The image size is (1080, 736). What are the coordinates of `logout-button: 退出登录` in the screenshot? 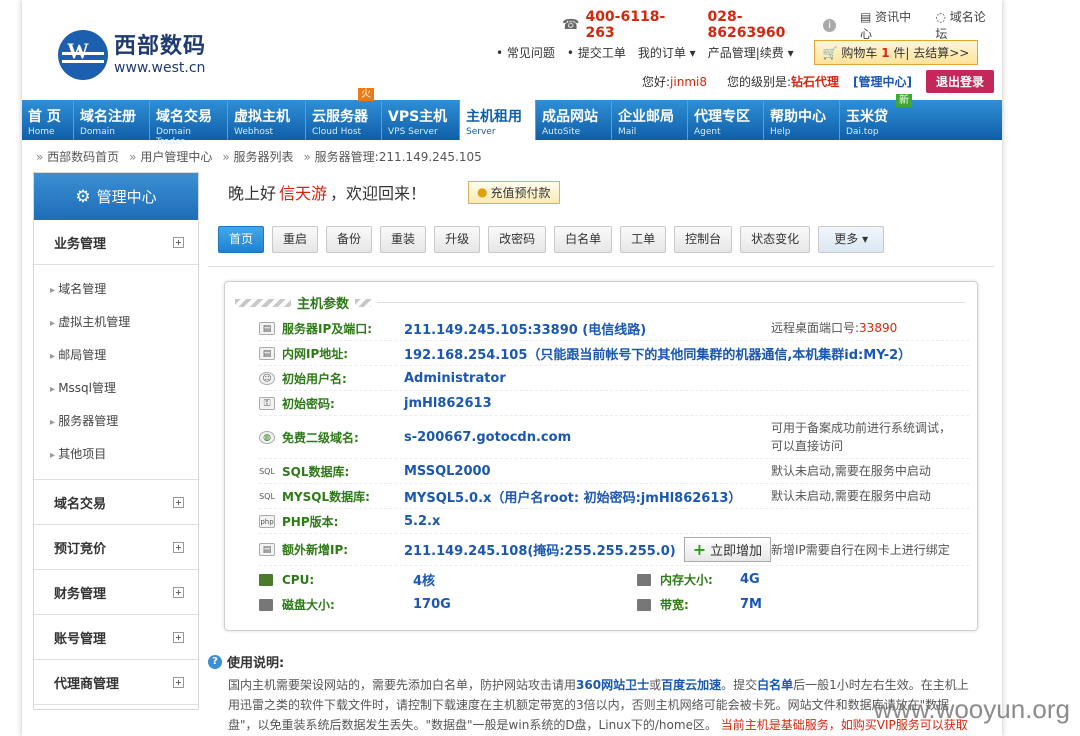 It's located at (960, 81).